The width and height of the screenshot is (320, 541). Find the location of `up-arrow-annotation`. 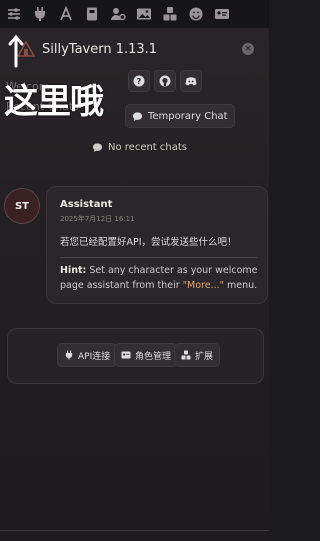

up-arrow-annotation is located at coordinates (16, 51).